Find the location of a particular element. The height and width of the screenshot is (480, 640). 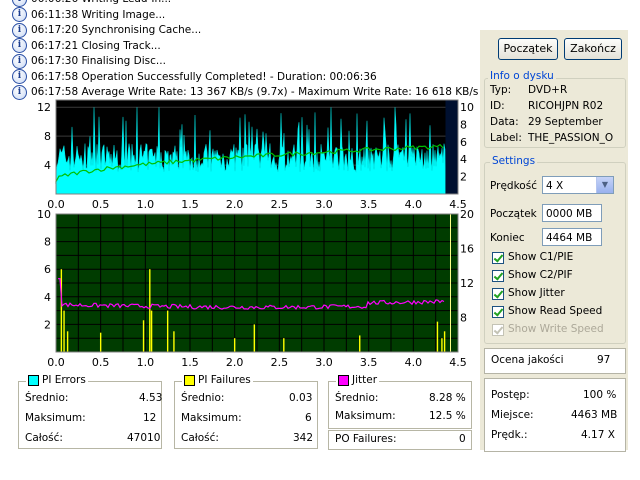

pi-failures-title-text: PI Failures is located at coordinates (224, 380).